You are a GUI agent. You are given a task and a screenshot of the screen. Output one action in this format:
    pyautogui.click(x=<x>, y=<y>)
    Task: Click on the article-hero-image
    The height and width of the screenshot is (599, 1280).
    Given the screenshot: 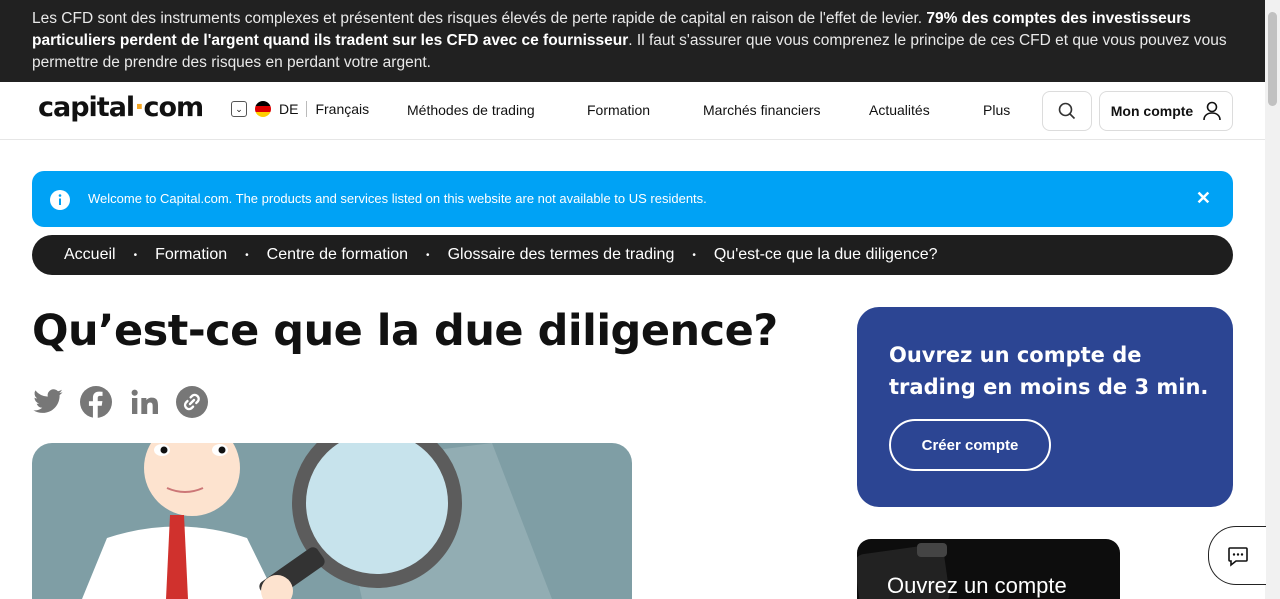 What is the action you would take?
    pyautogui.click(x=332, y=521)
    